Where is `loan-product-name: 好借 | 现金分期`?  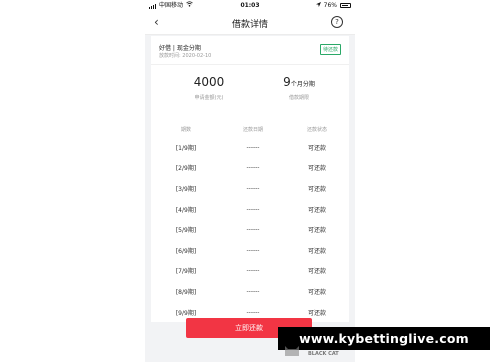 loan-product-name: 好借 | 现金分期 is located at coordinates (180, 48).